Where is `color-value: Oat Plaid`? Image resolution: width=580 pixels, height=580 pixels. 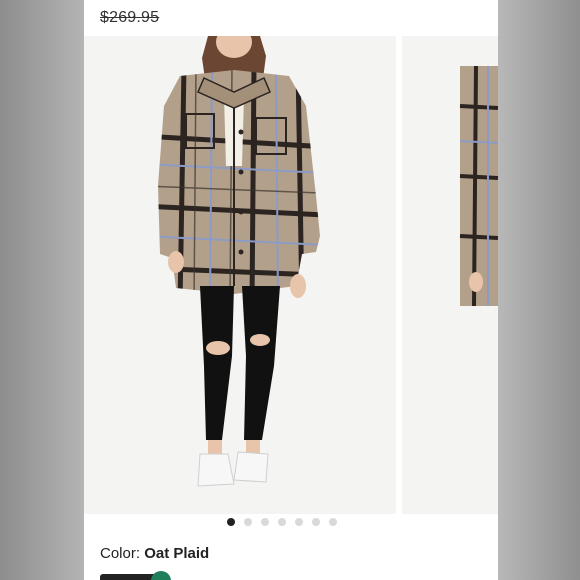
color-value: Oat Plaid is located at coordinates (177, 553).